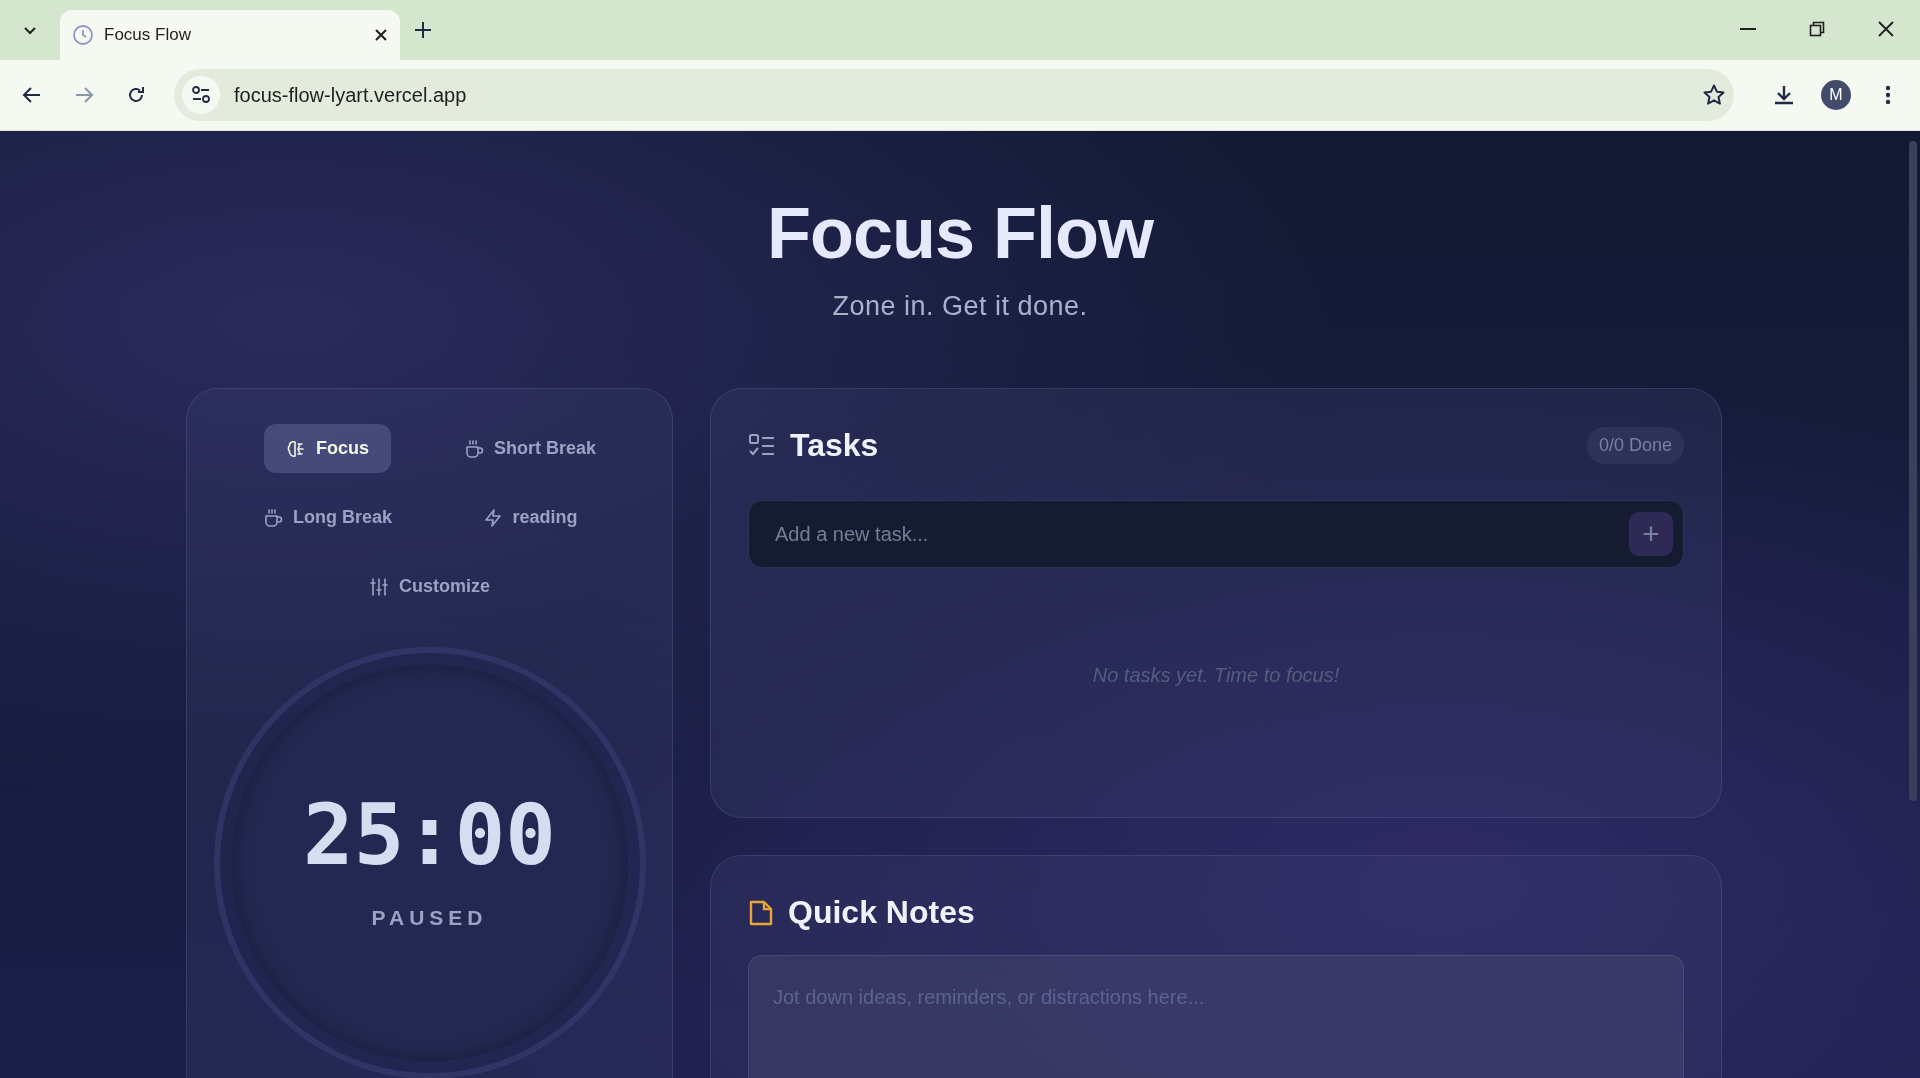 The image size is (1920, 1078). Describe the element at coordinates (423, 30) in the screenshot. I see `new-tab-icon` at that location.